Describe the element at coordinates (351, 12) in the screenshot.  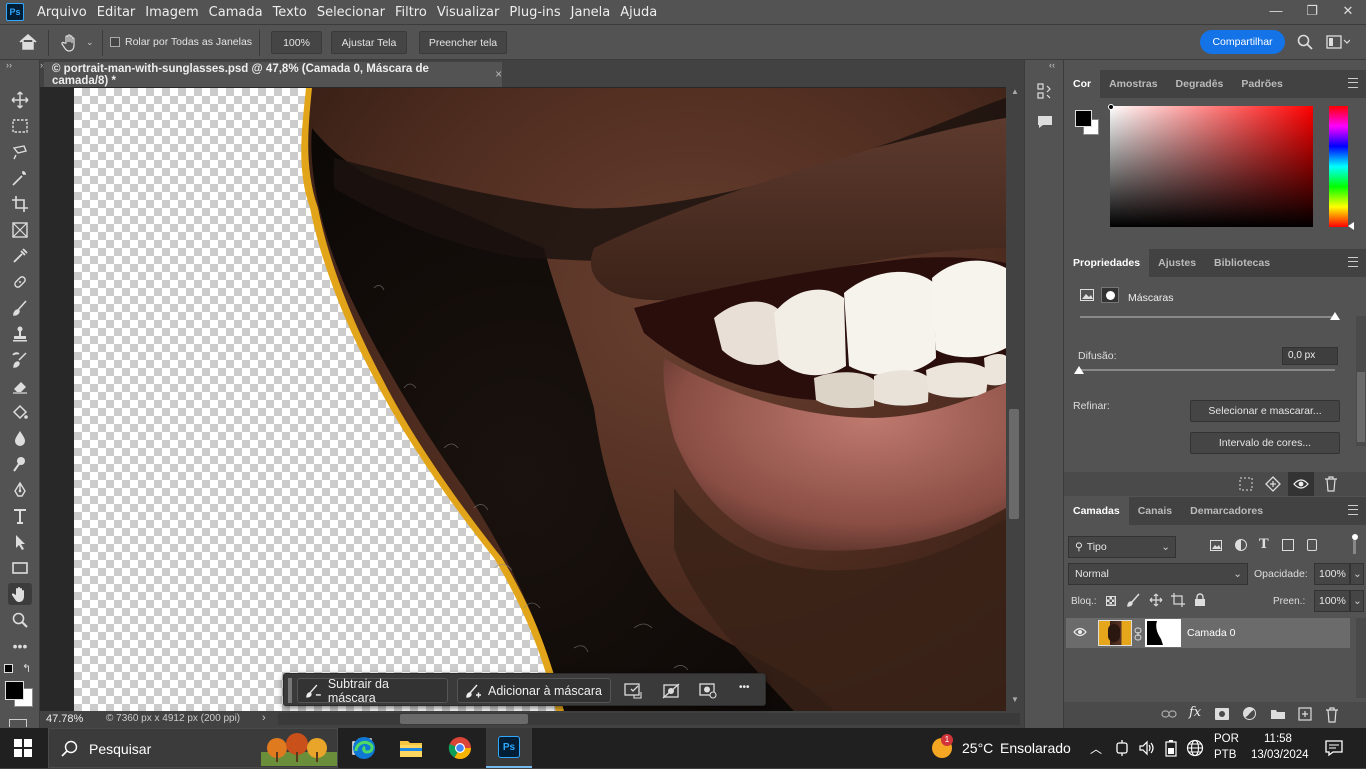
I see `menu-selecionar: Selecionar` at that location.